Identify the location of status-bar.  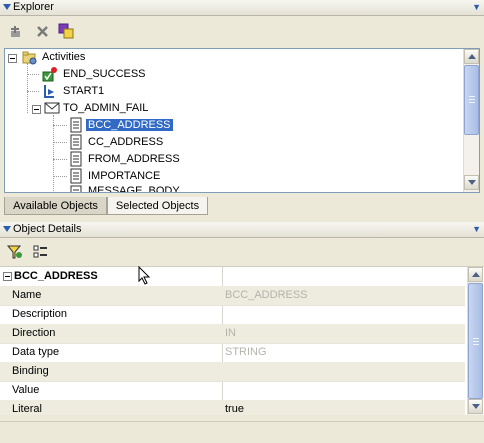
(242, 432).